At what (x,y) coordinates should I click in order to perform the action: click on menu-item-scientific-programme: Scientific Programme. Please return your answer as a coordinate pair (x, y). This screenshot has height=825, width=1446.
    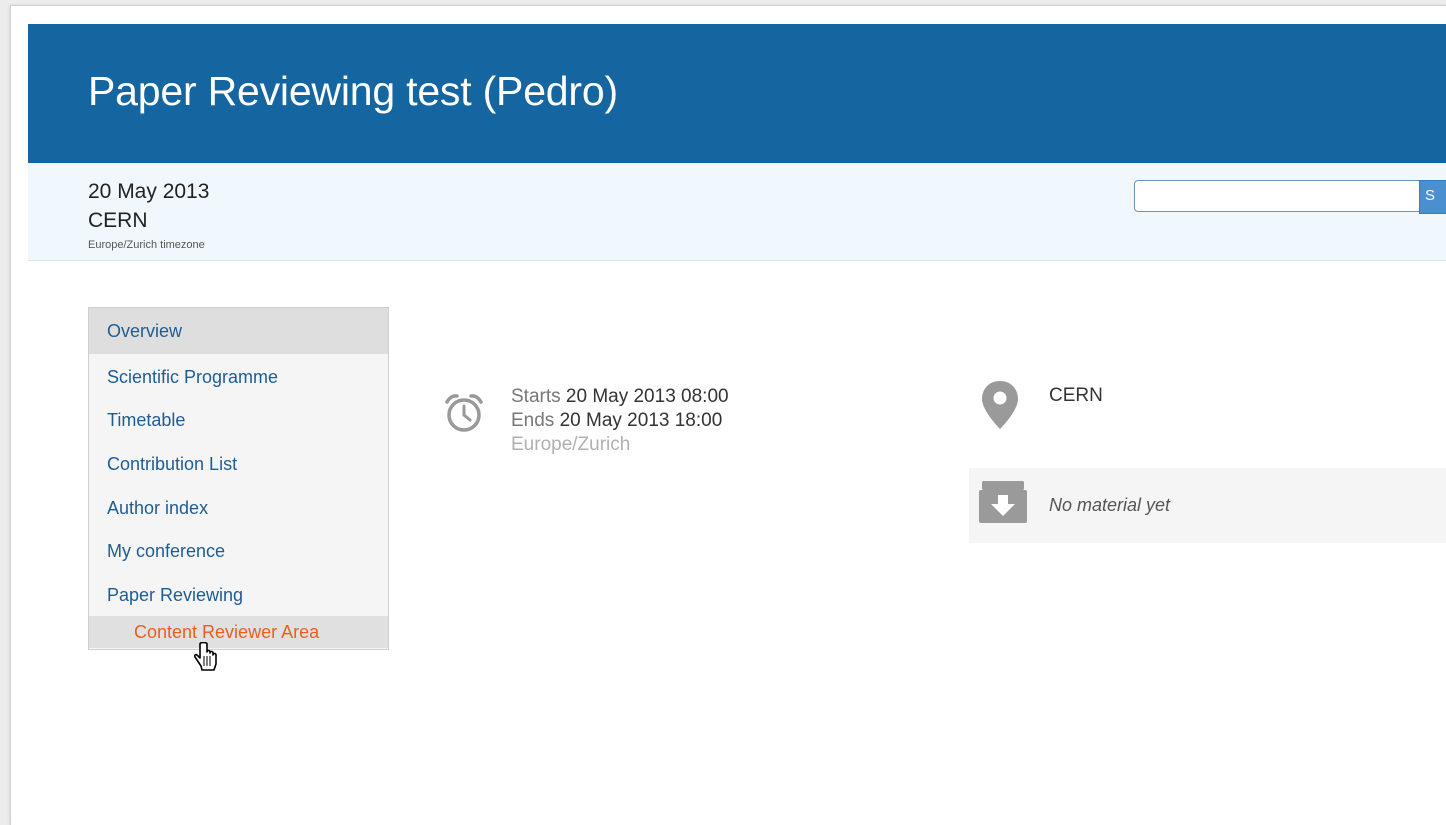
    Looking at the image, I should click on (238, 377).